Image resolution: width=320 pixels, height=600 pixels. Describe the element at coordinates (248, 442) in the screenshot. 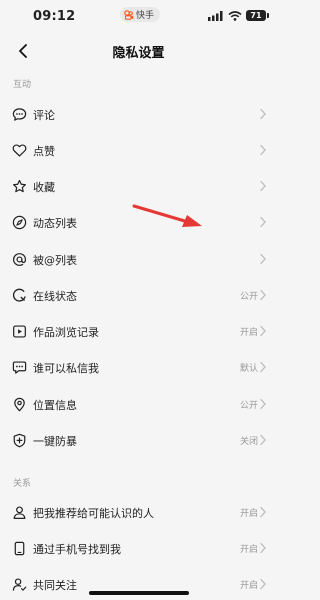

I see `row-value: 关闭` at that location.